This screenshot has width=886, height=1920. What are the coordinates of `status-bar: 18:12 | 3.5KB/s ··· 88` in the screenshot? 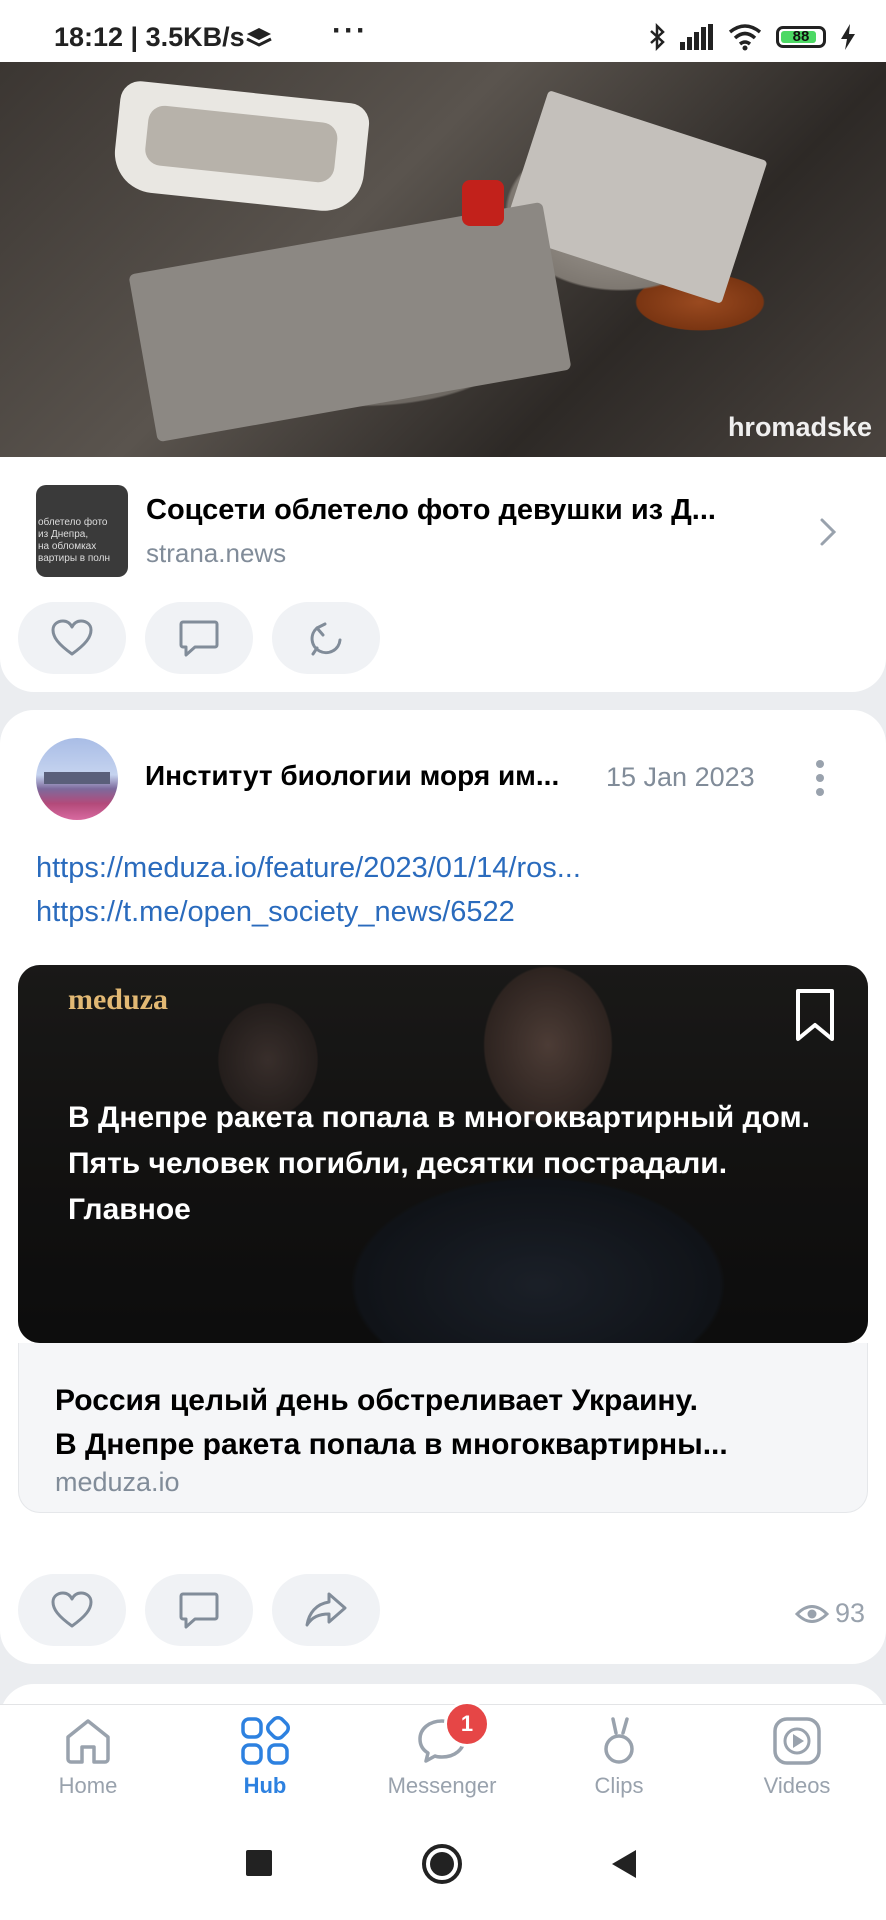 It's located at (443, 31).